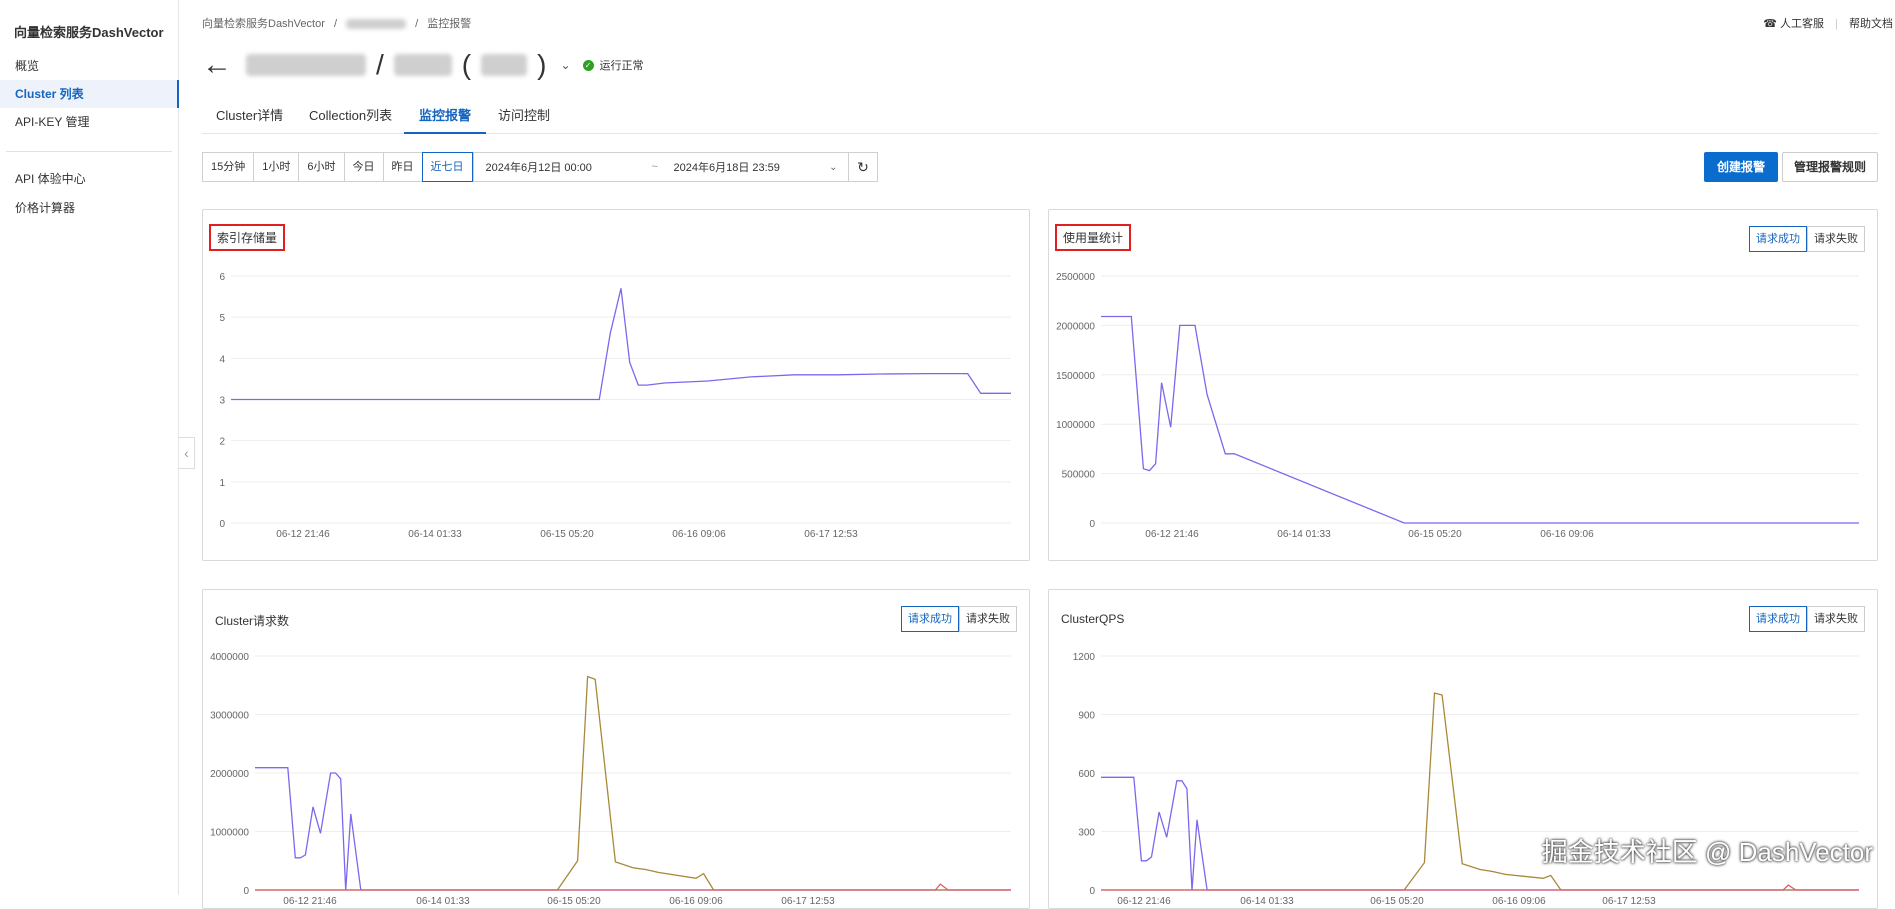 The height and width of the screenshot is (909, 1895). I want to click on tab-active-indicator, so click(445, 133).